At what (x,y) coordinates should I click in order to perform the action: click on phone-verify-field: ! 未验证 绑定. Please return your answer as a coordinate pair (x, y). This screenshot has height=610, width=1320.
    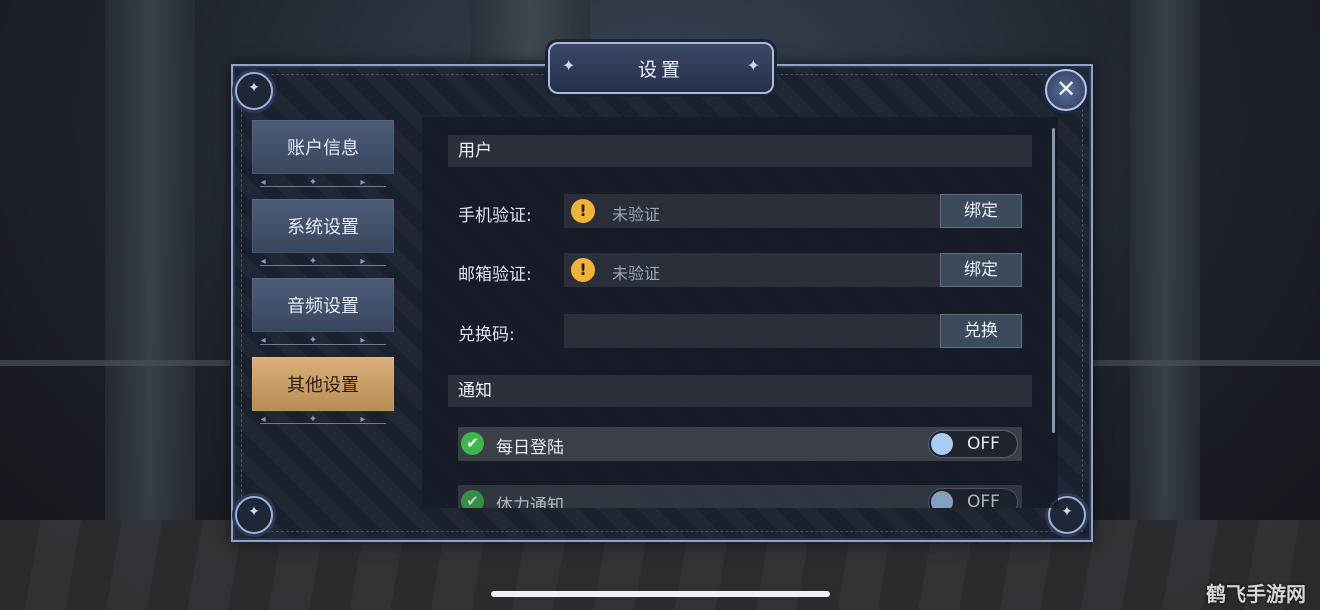
    Looking at the image, I should click on (793, 211).